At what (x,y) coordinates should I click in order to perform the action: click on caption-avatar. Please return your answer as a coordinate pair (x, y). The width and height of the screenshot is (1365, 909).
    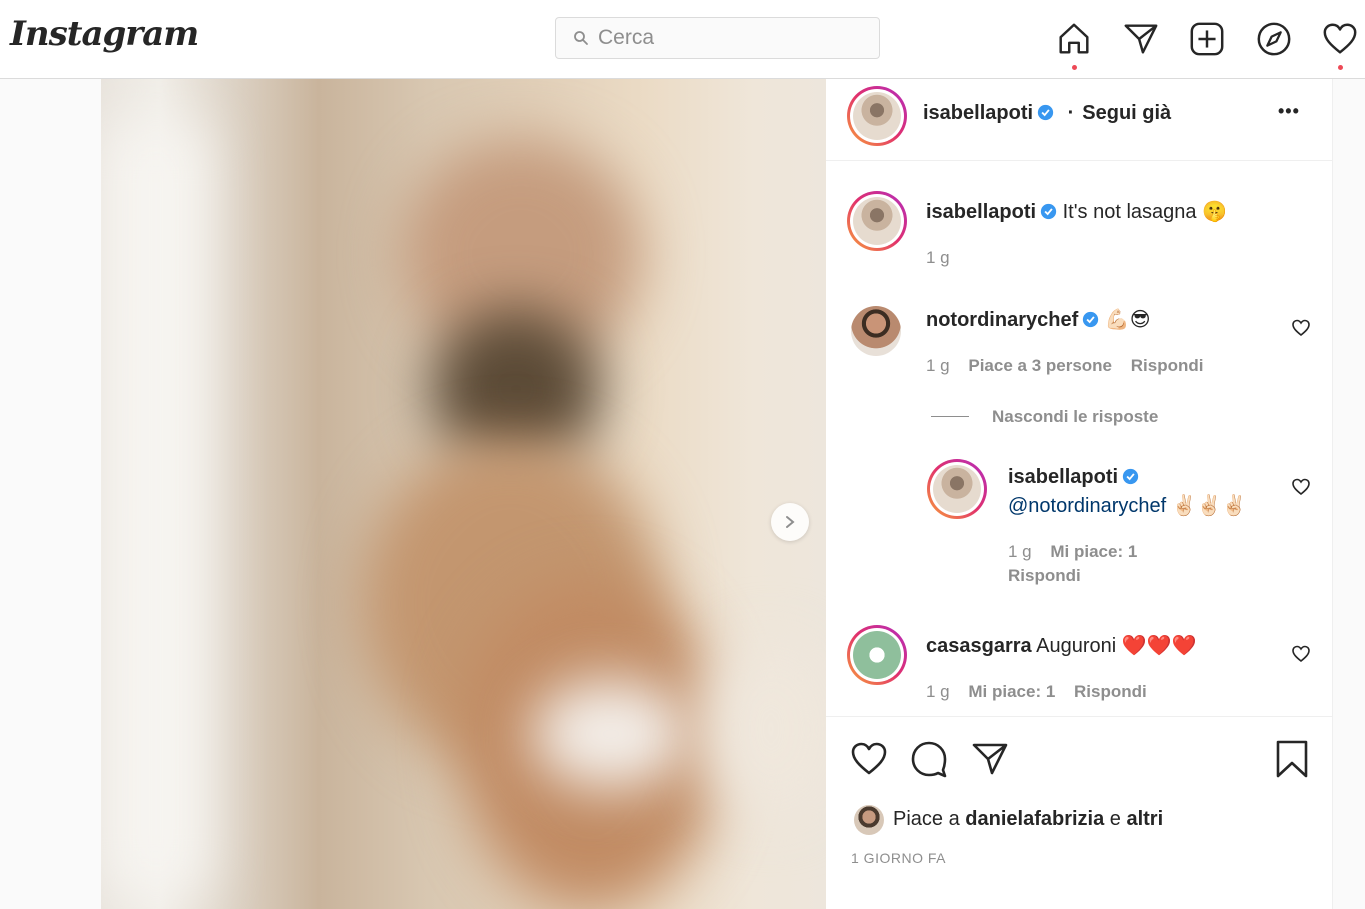
    Looking at the image, I should click on (877, 221).